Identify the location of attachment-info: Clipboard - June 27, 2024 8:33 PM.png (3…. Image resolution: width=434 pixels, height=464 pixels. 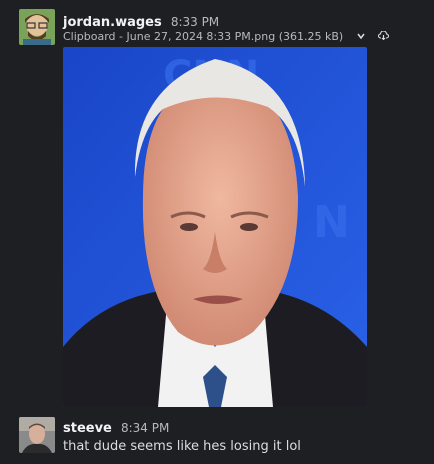
(226, 36).